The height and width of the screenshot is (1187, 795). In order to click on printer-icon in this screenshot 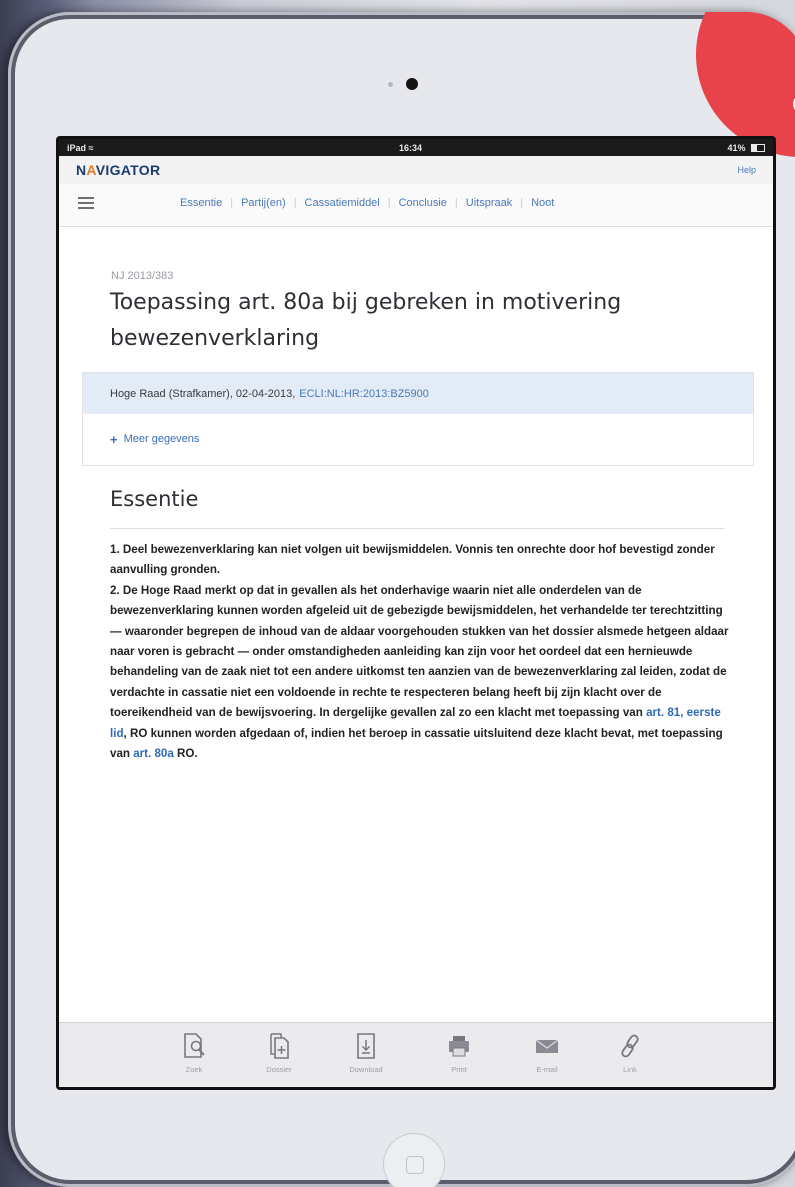, I will do `click(459, 1046)`.